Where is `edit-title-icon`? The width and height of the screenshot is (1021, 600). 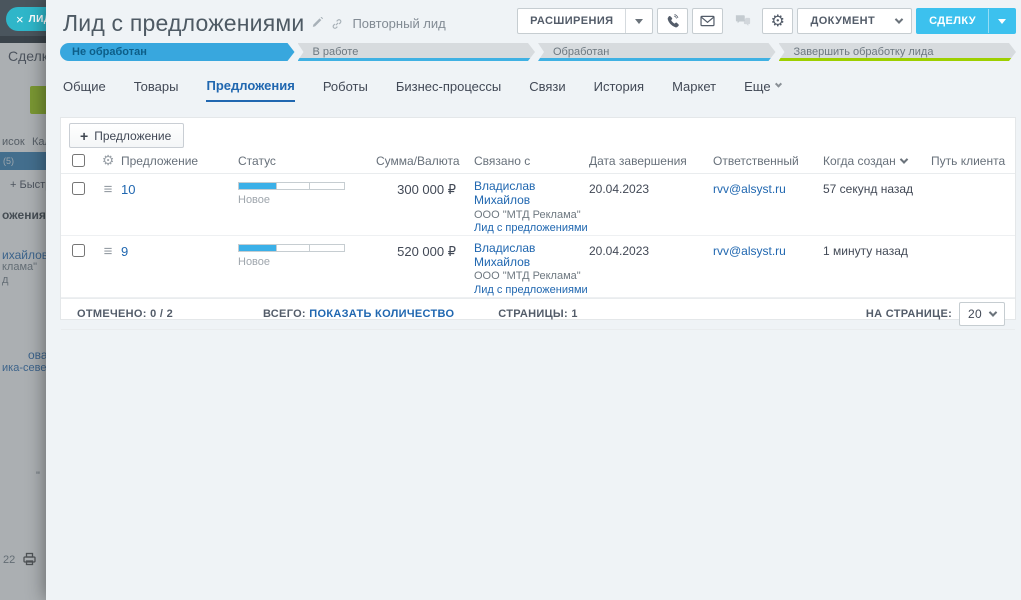 edit-title-icon is located at coordinates (317, 23).